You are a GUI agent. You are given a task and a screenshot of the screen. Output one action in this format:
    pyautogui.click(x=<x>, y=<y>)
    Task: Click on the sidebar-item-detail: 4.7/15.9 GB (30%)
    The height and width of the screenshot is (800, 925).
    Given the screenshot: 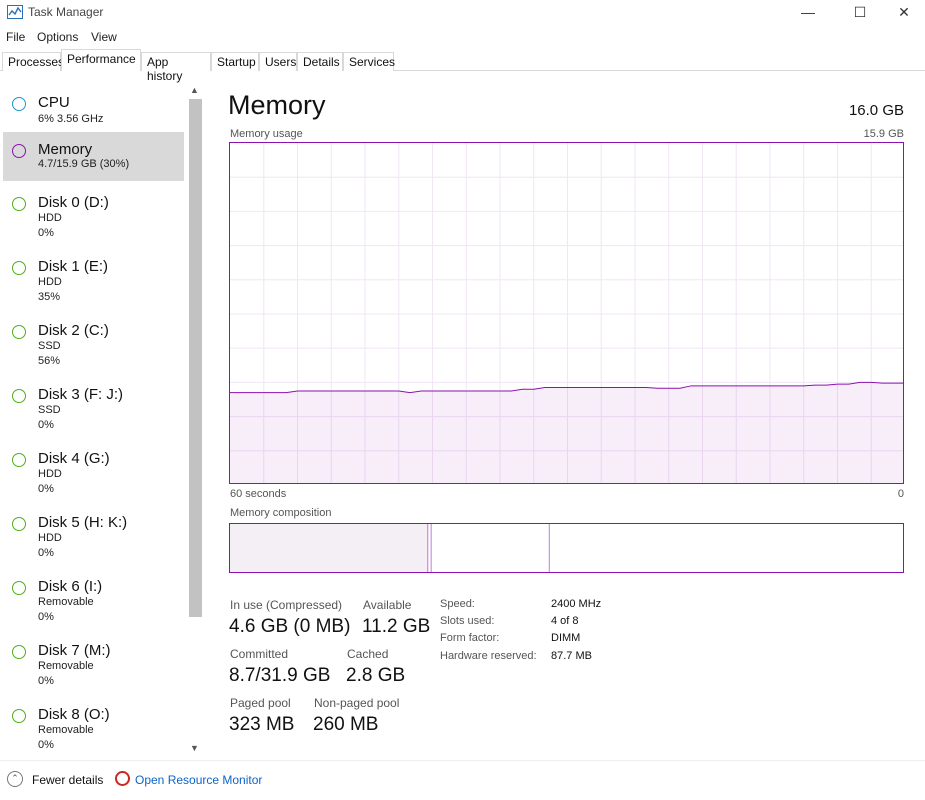 What is the action you would take?
    pyautogui.click(x=84, y=164)
    